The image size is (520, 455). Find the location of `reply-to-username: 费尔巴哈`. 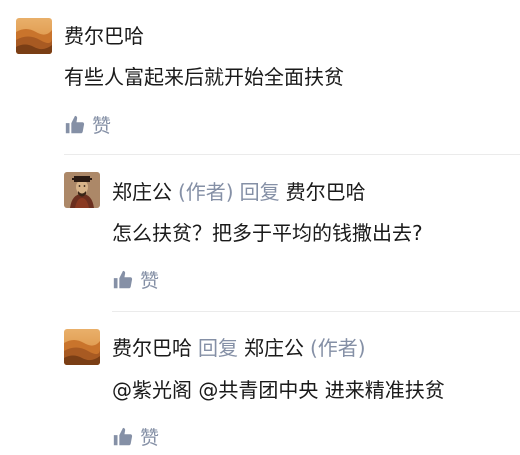

reply-to-username: 费尔巴哈 is located at coordinates (326, 192).